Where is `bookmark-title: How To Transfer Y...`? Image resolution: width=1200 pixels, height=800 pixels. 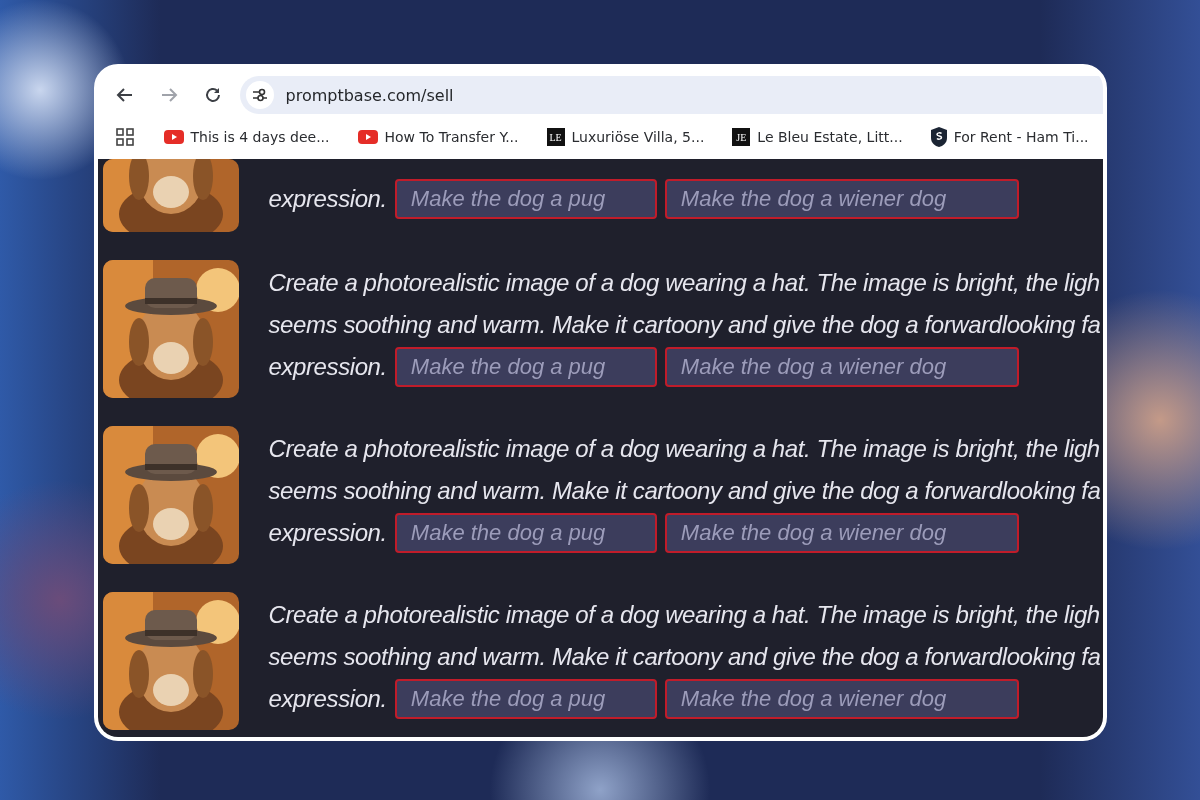 bookmark-title: How To Transfer Y... is located at coordinates (451, 137).